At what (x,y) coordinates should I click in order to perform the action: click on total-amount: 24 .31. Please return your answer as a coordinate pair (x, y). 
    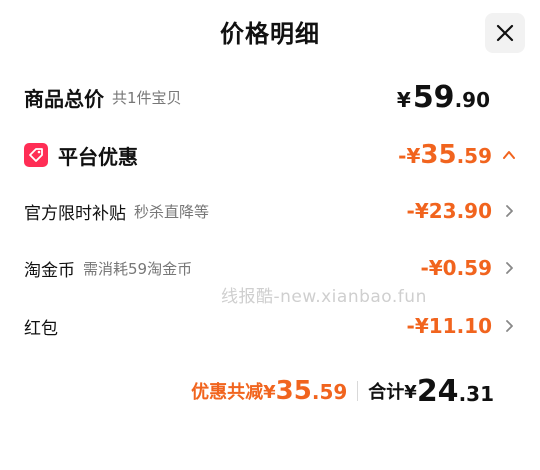
    Looking at the image, I should click on (455, 391).